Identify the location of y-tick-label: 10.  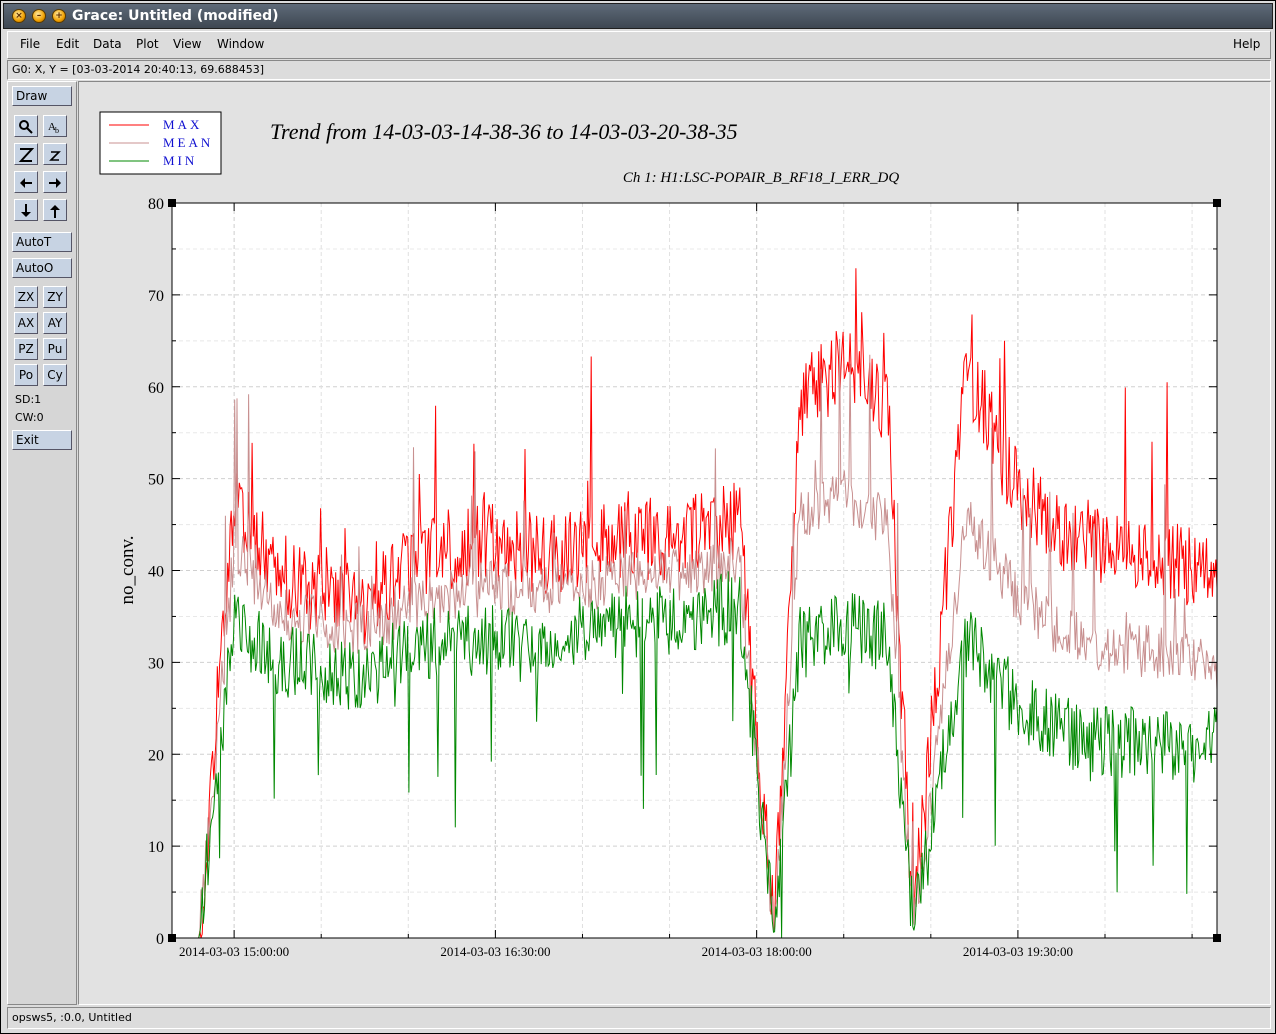
(156, 847).